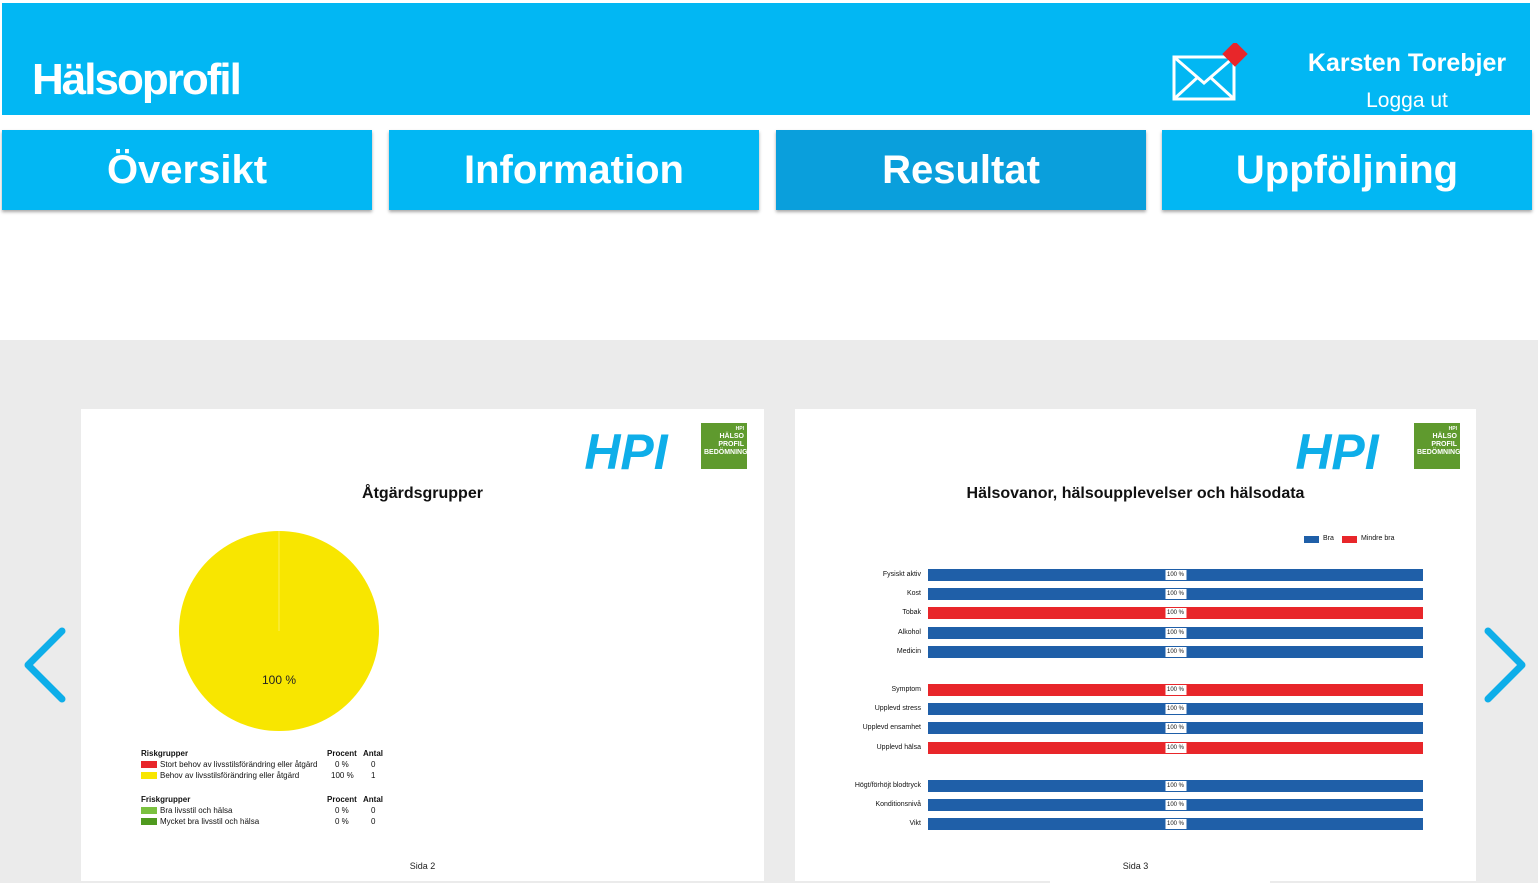  I want to click on bar-category-label: Alkohol, so click(909, 632).